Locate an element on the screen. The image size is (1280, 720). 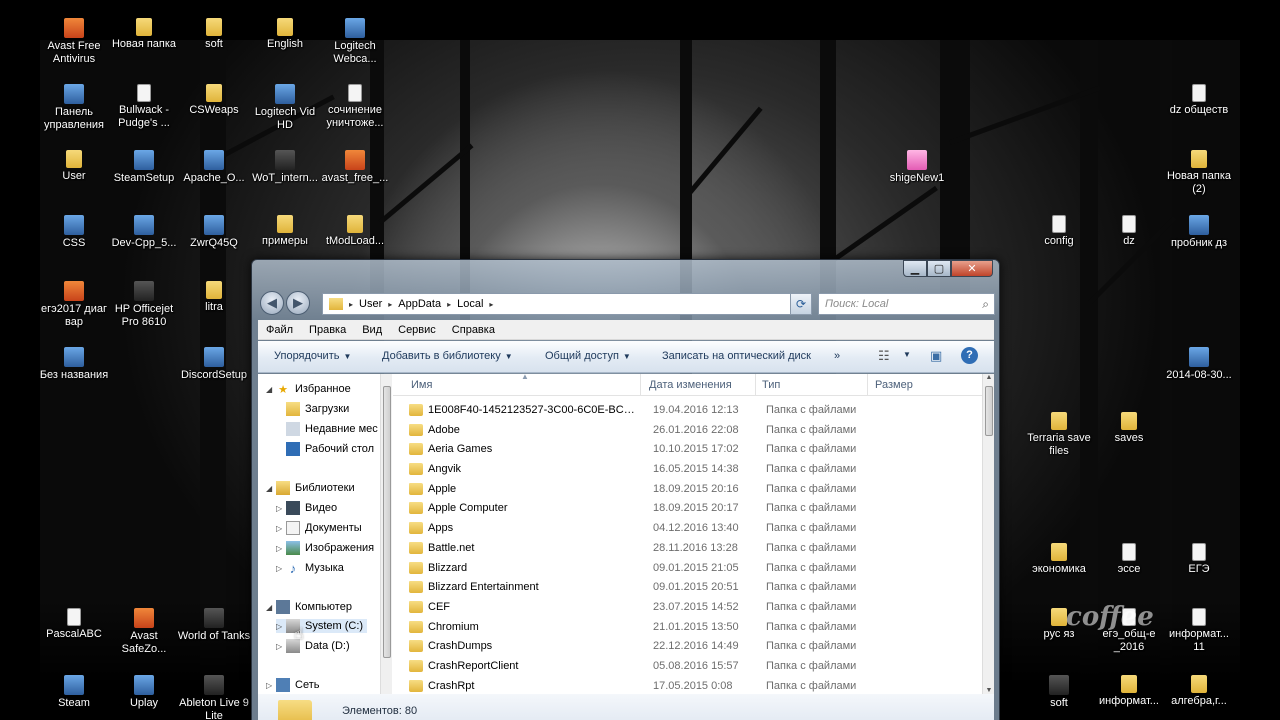
desktop-shortcut: shigeNew1 is located at coordinates (917, 167).